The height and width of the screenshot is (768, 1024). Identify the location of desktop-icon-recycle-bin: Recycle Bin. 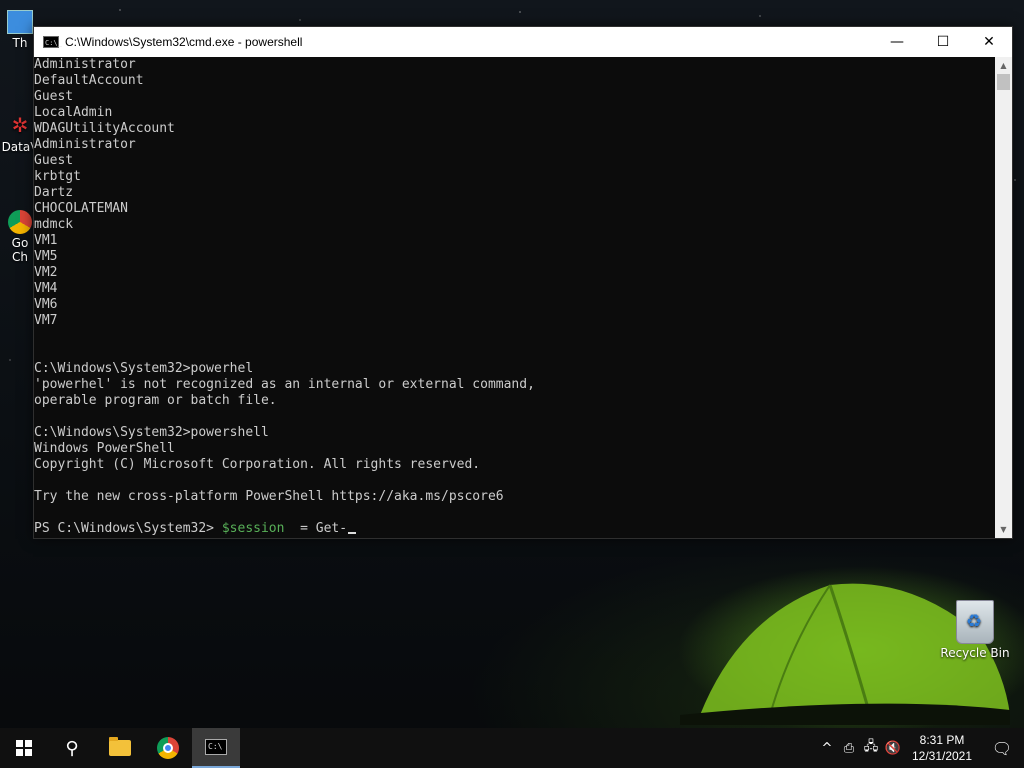
(975, 630).